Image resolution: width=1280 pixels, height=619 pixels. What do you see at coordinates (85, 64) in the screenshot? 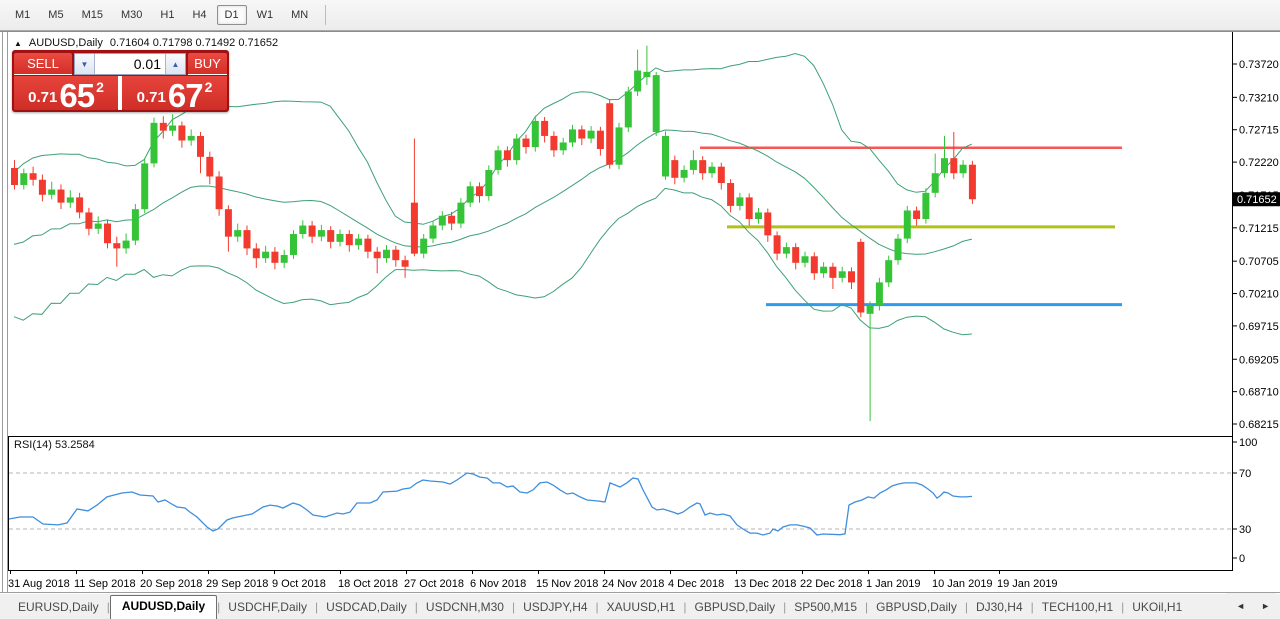
I see `volume-decrease-icon: ▼` at bounding box center [85, 64].